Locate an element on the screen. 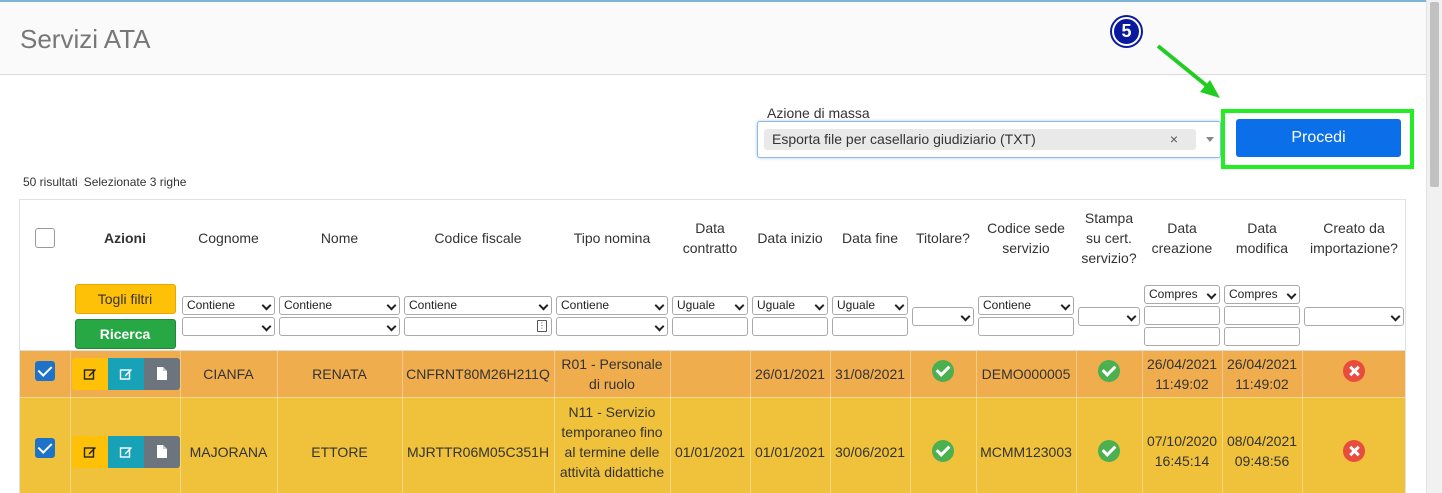 The image size is (1442, 493). filter-codice-fiscale-mode: Contiene is located at coordinates (478, 305).